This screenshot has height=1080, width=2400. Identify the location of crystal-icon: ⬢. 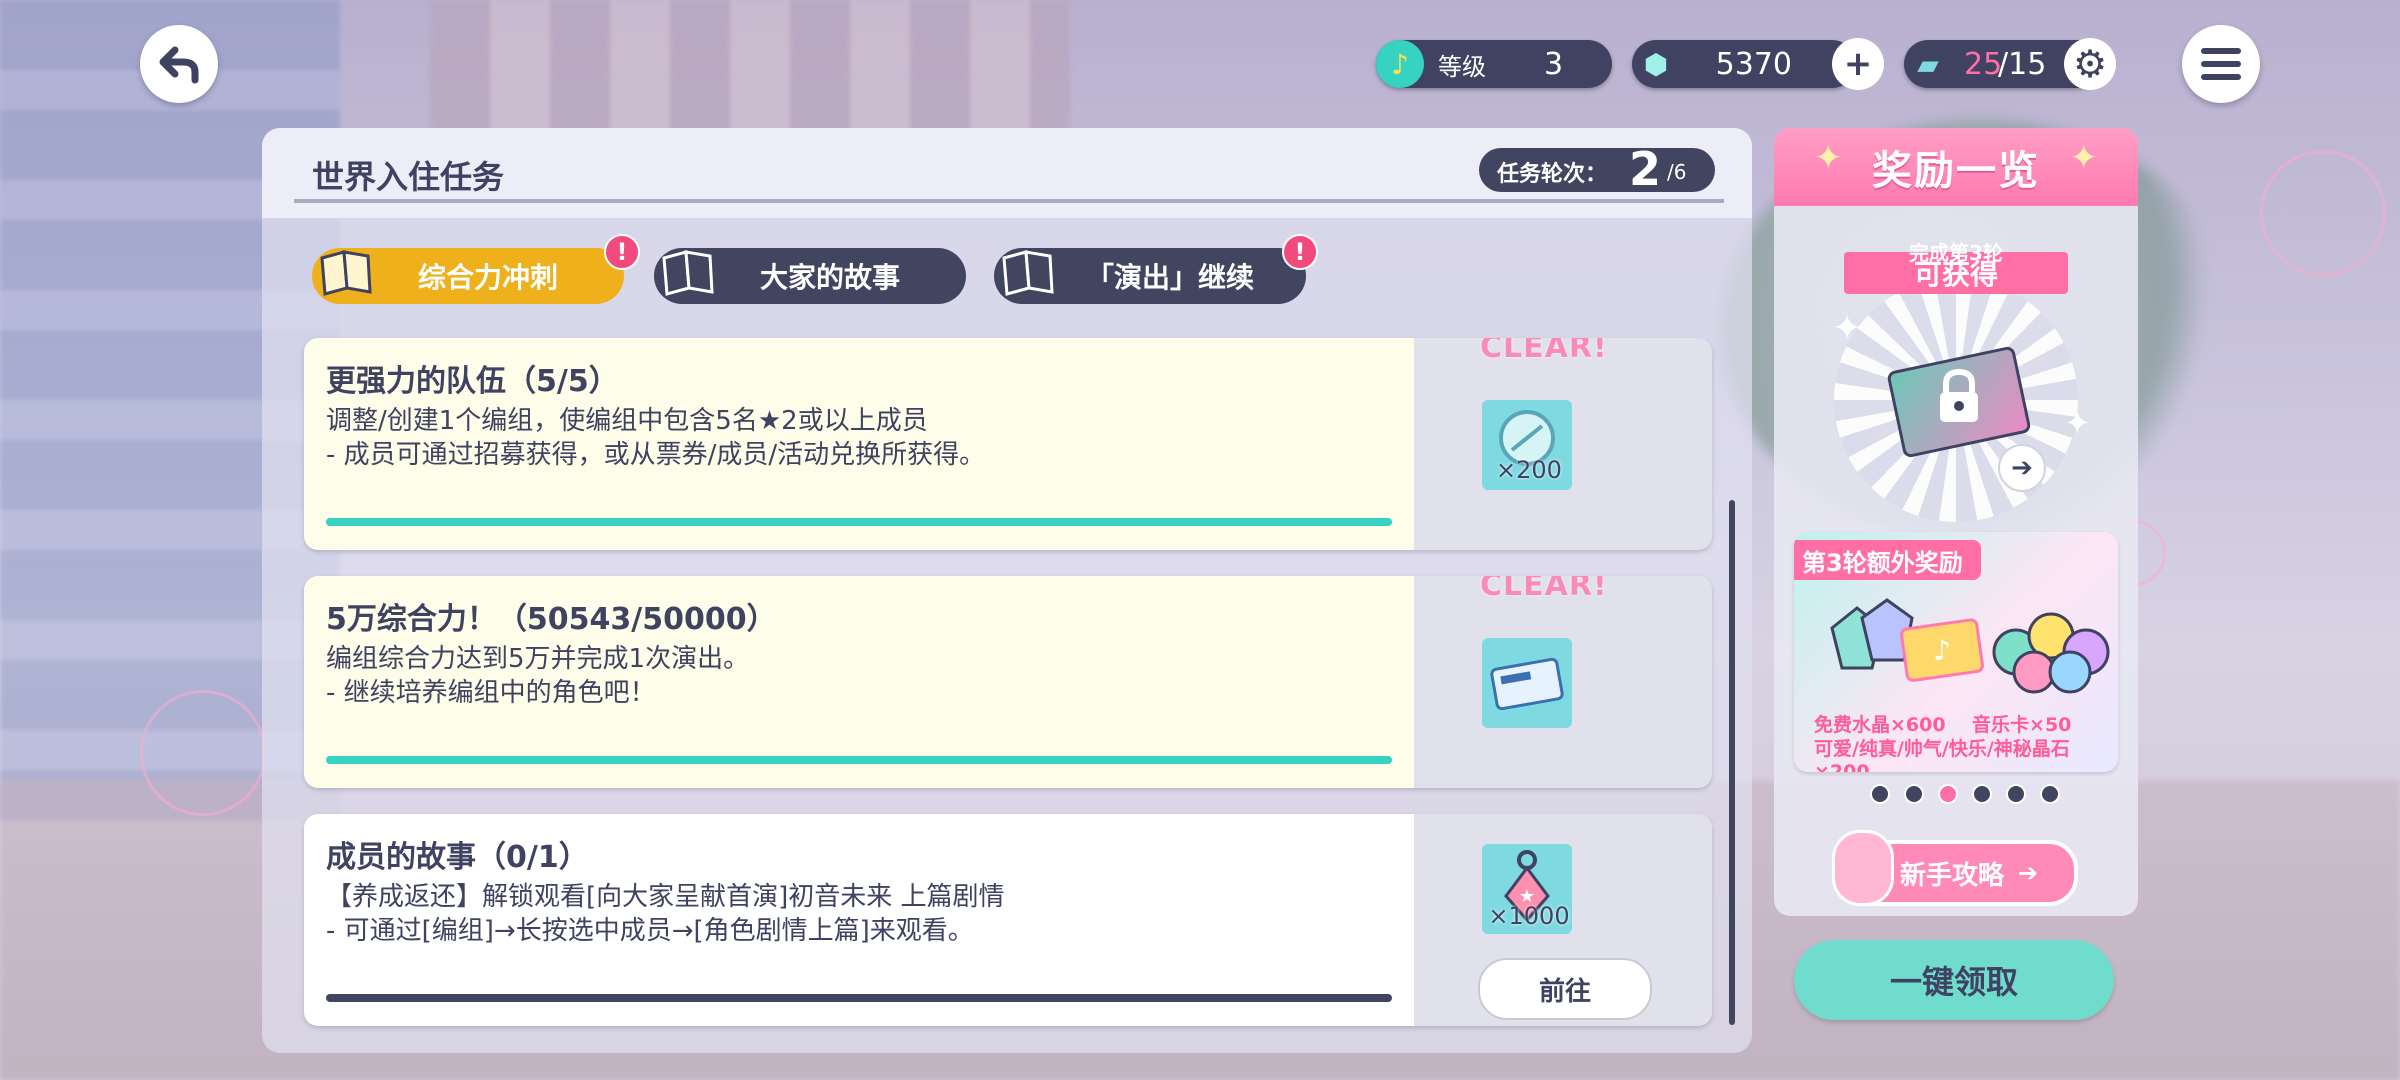
(1656, 64).